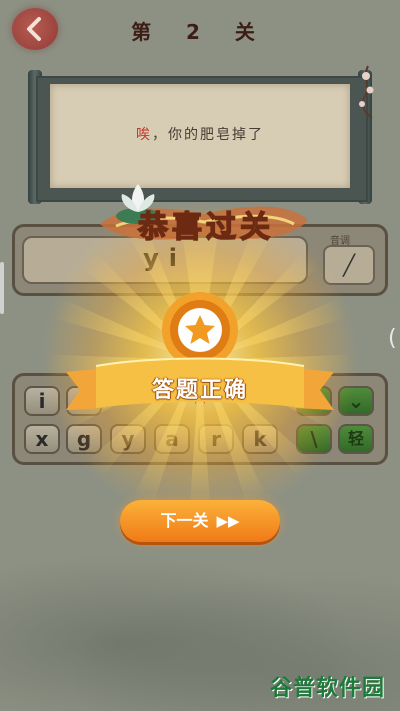 The width and height of the screenshot is (400, 711). What do you see at coordinates (184, 520) in the screenshot?
I see `next-level-label: 下一关` at bounding box center [184, 520].